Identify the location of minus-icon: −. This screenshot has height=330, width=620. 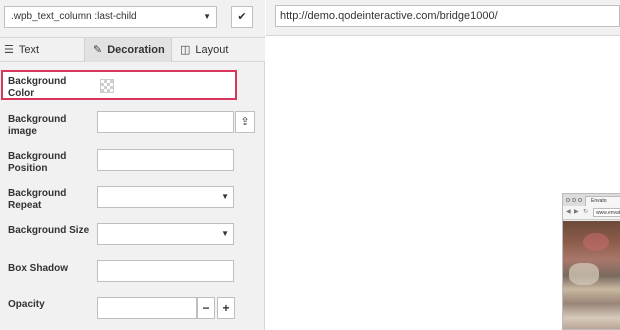
(206, 308).